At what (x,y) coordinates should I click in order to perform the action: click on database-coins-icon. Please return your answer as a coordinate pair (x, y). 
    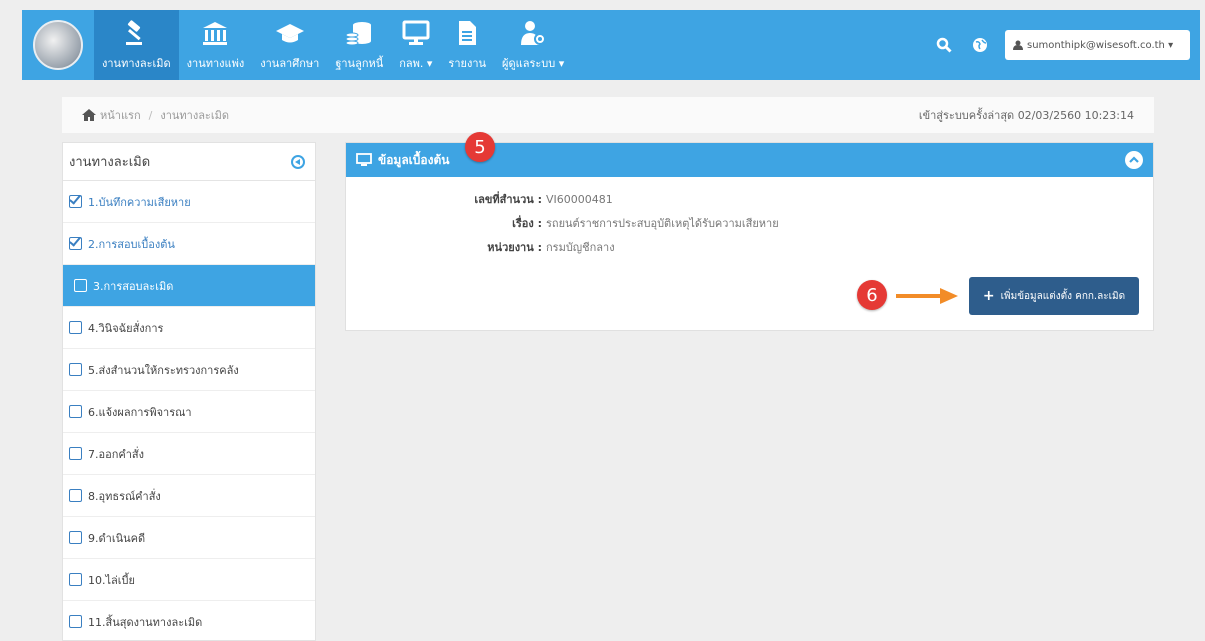
    Looking at the image, I should click on (359, 33).